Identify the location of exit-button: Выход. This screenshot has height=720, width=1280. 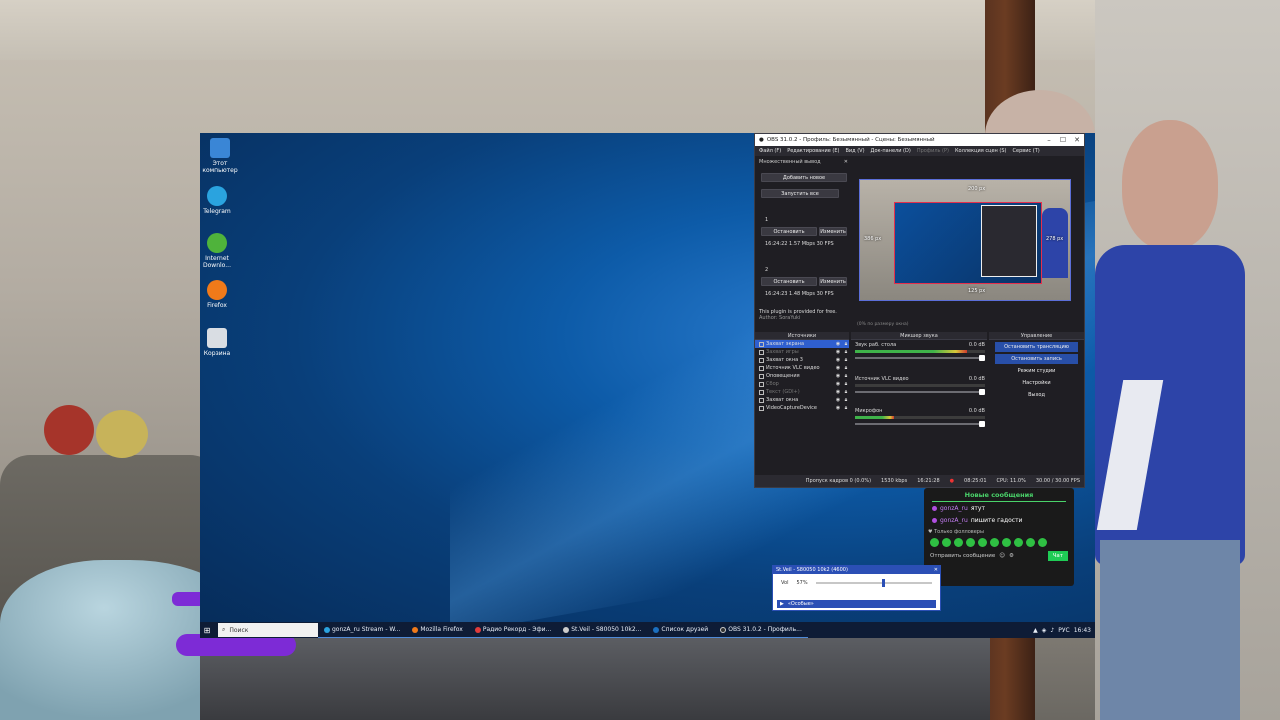
(1036, 395).